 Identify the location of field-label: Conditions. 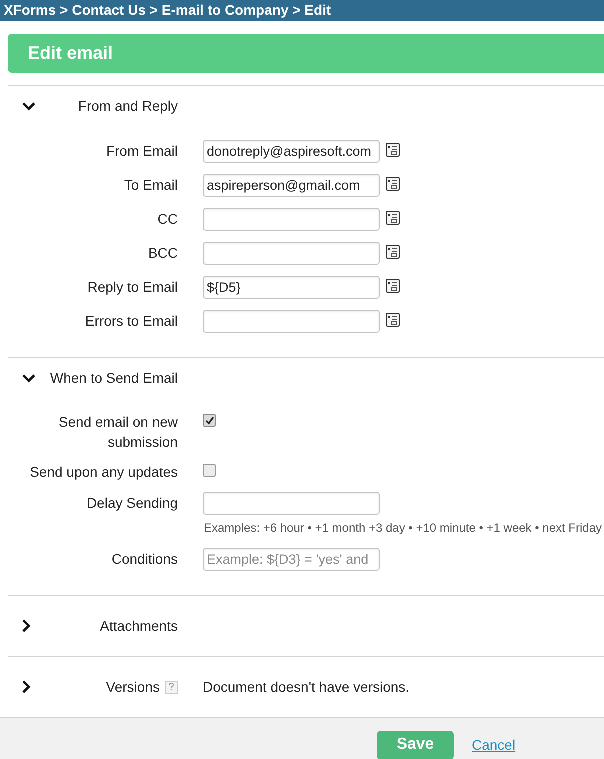
(145, 559).